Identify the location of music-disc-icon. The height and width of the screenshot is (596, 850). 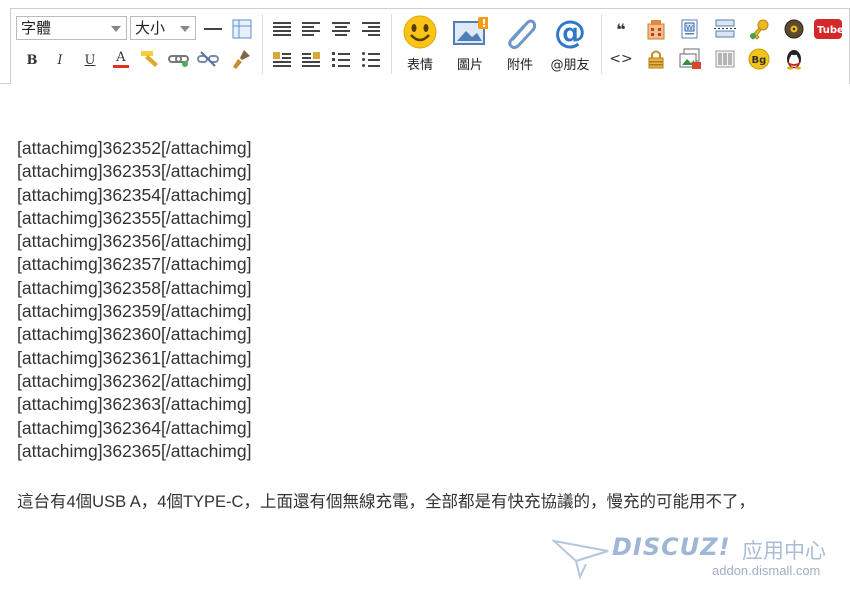
(794, 29).